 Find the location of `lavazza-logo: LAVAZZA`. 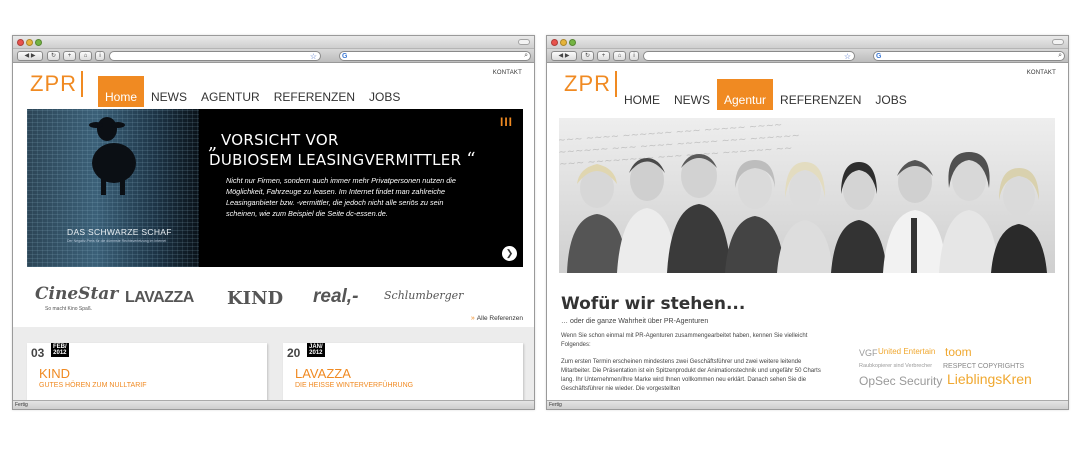

lavazza-logo: LAVAZZA is located at coordinates (159, 298).